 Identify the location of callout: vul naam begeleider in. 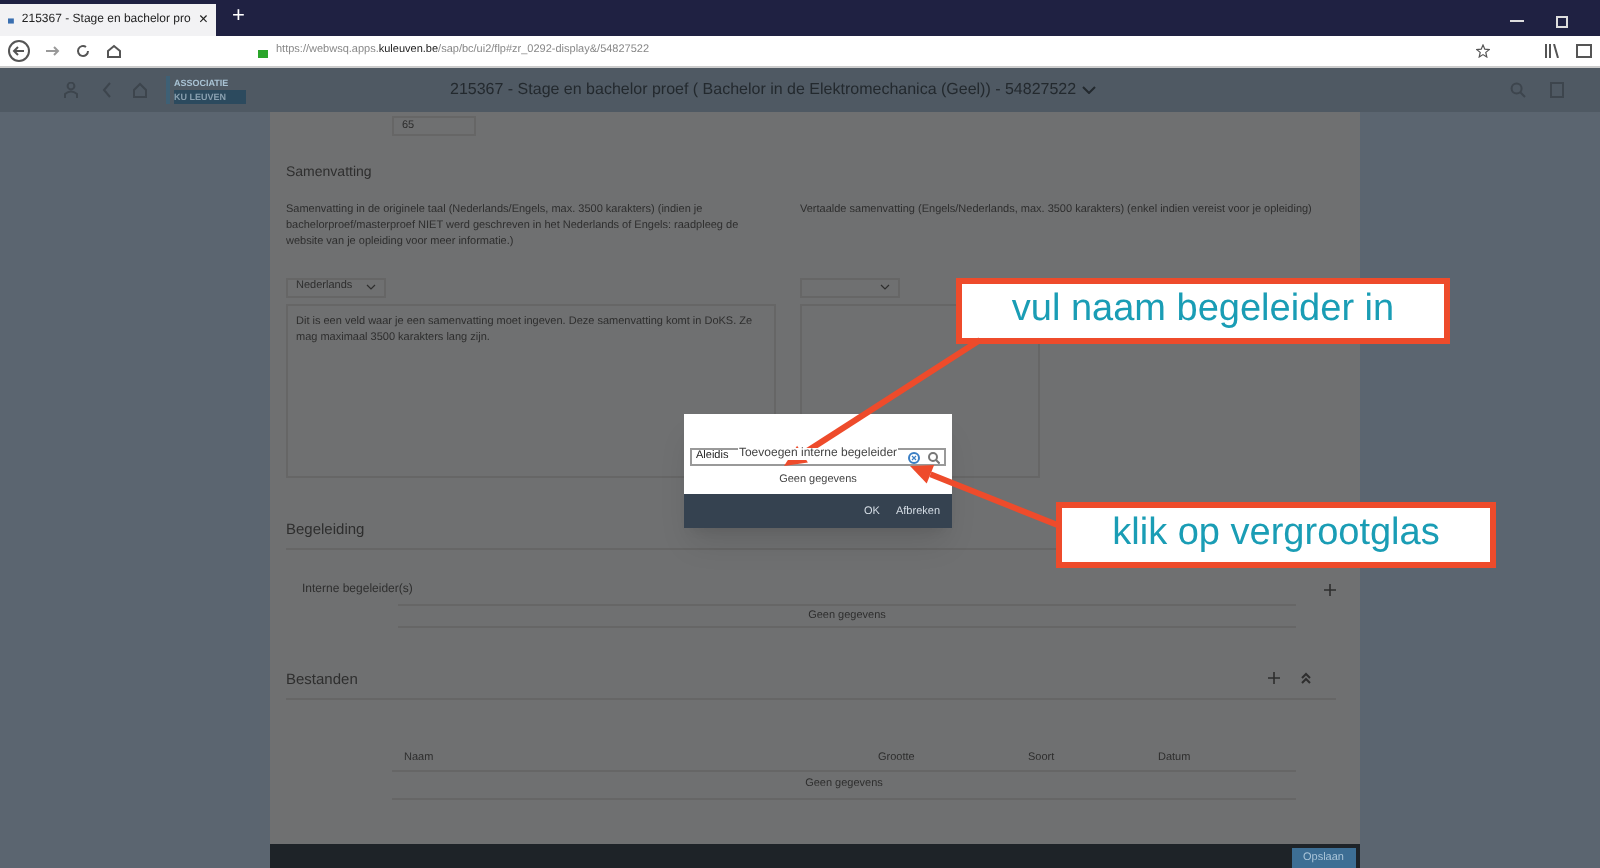
(1203, 311).